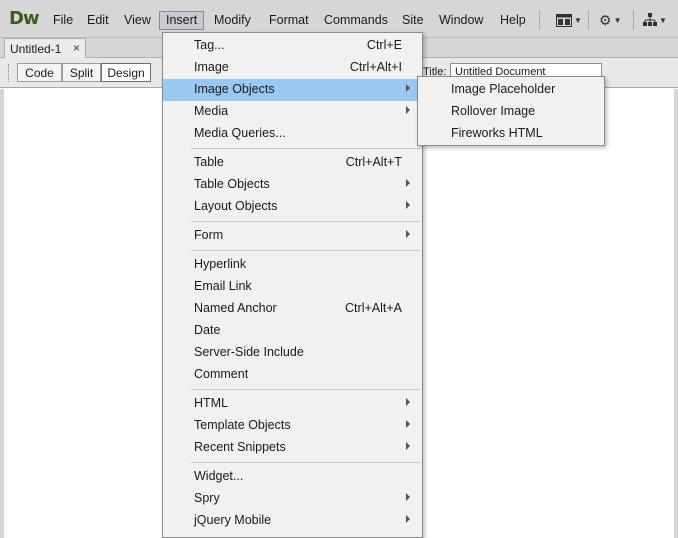  Describe the element at coordinates (211, 67) in the screenshot. I see `menu-item-label: Image` at that location.